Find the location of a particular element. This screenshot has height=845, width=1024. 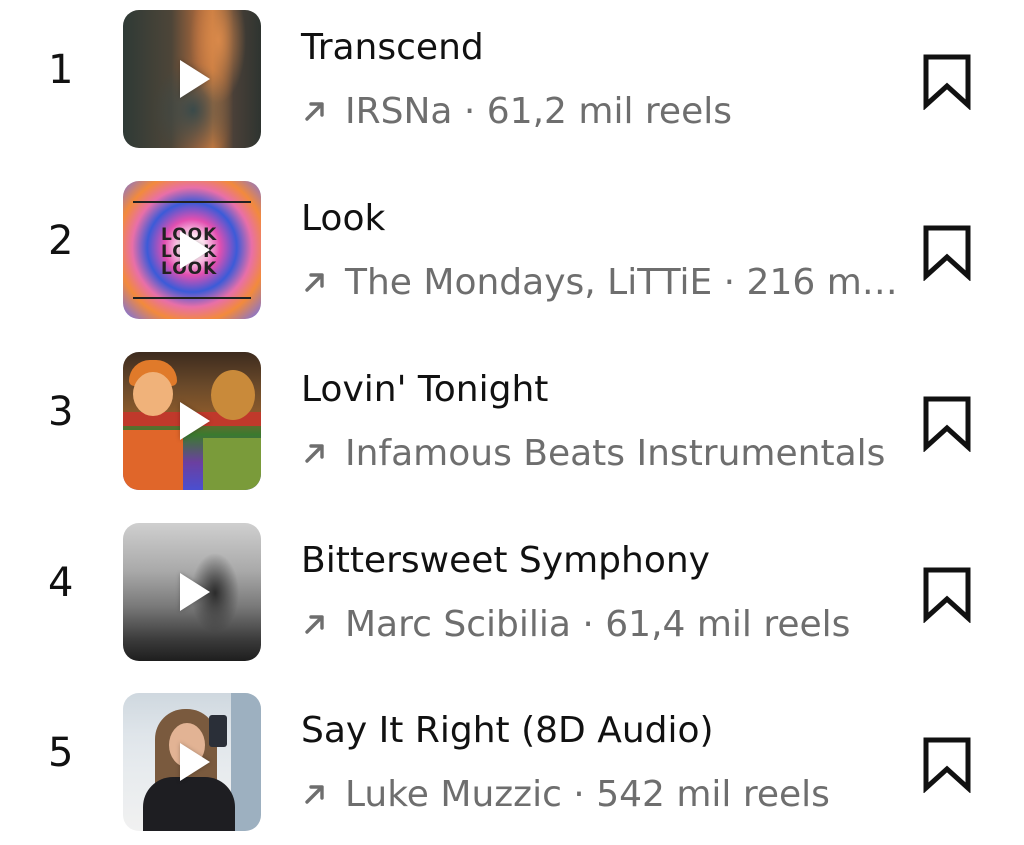

track-title: Look is located at coordinates (343, 218).